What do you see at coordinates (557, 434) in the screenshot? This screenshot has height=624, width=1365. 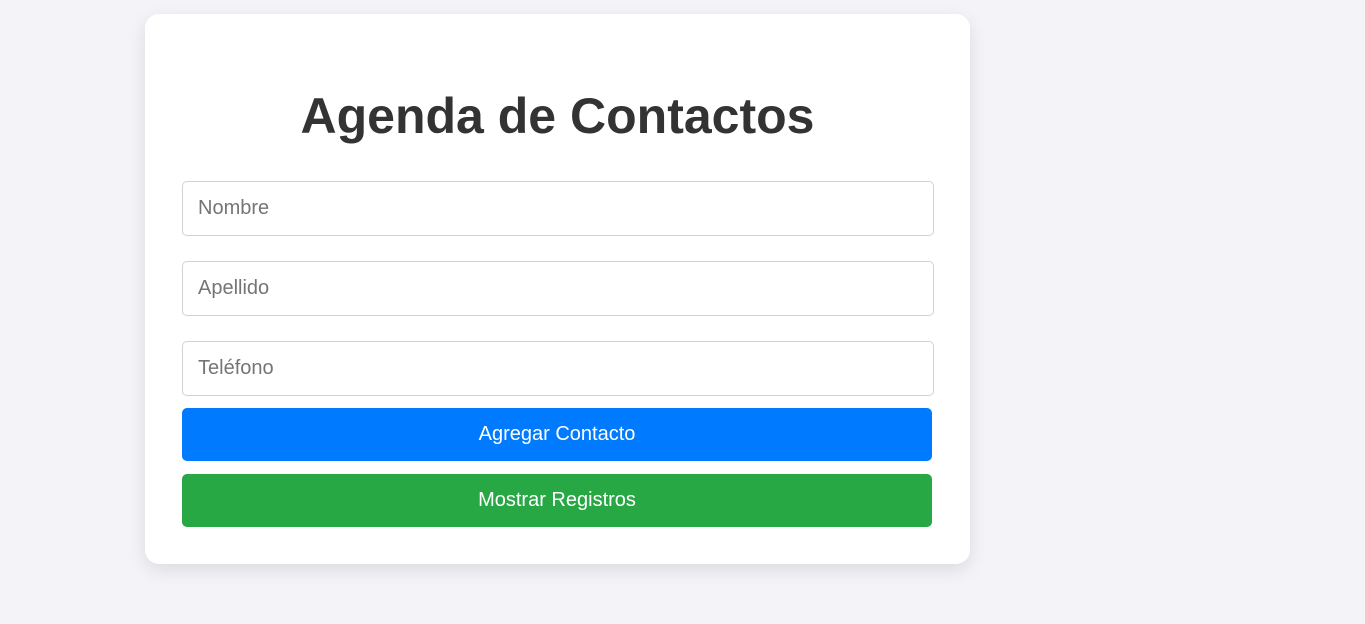 I see `add-contact-button: Agregar Contacto` at bounding box center [557, 434].